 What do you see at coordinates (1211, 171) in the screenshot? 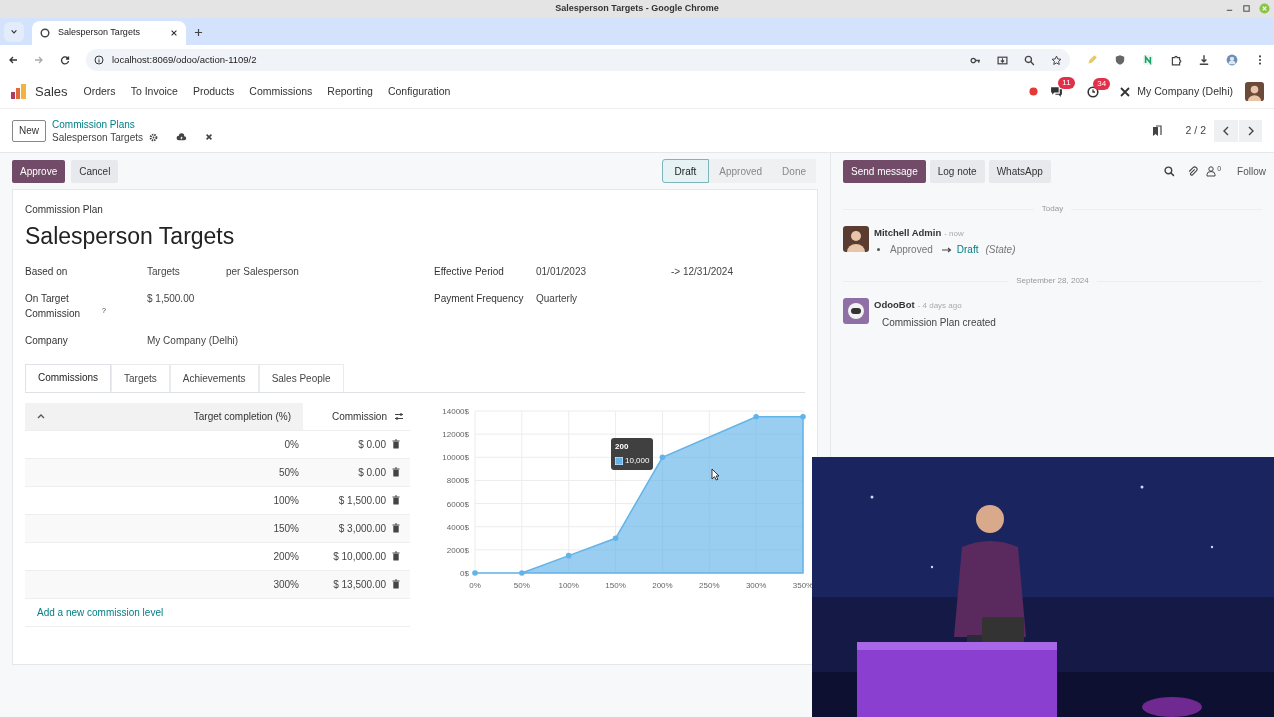
I see `followers-icon` at bounding box center [1211, 171].